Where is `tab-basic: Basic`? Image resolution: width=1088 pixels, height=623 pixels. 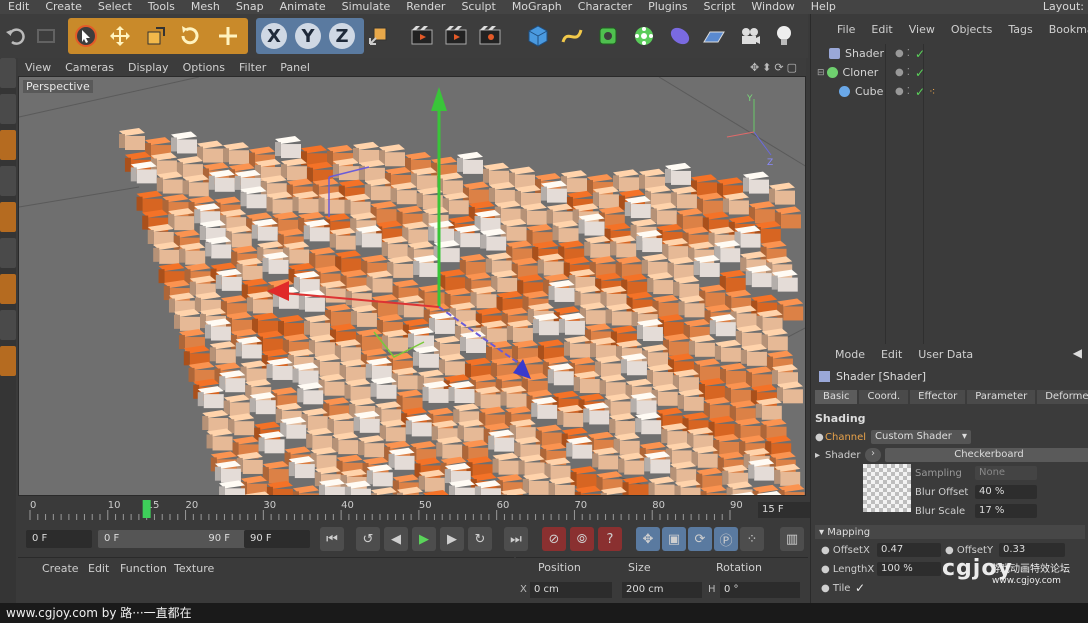
tab-basic: Basic is located at coordinates (836, 397).